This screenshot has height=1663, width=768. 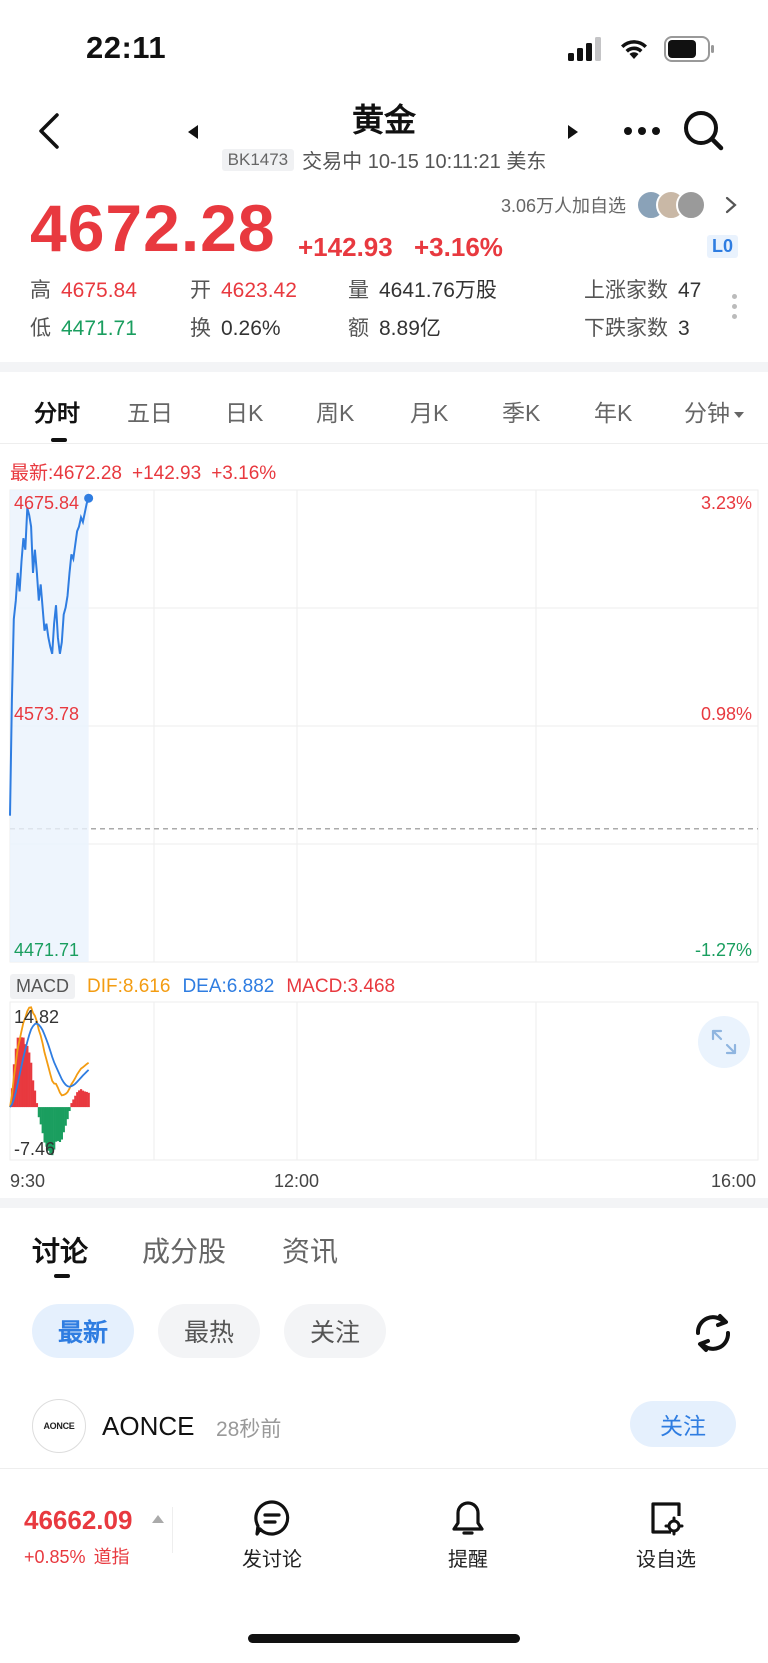 What do you see at coordinates (200, 328) in the screenshot?
I see `stat-label: 换` at bounding box center [200, 328].